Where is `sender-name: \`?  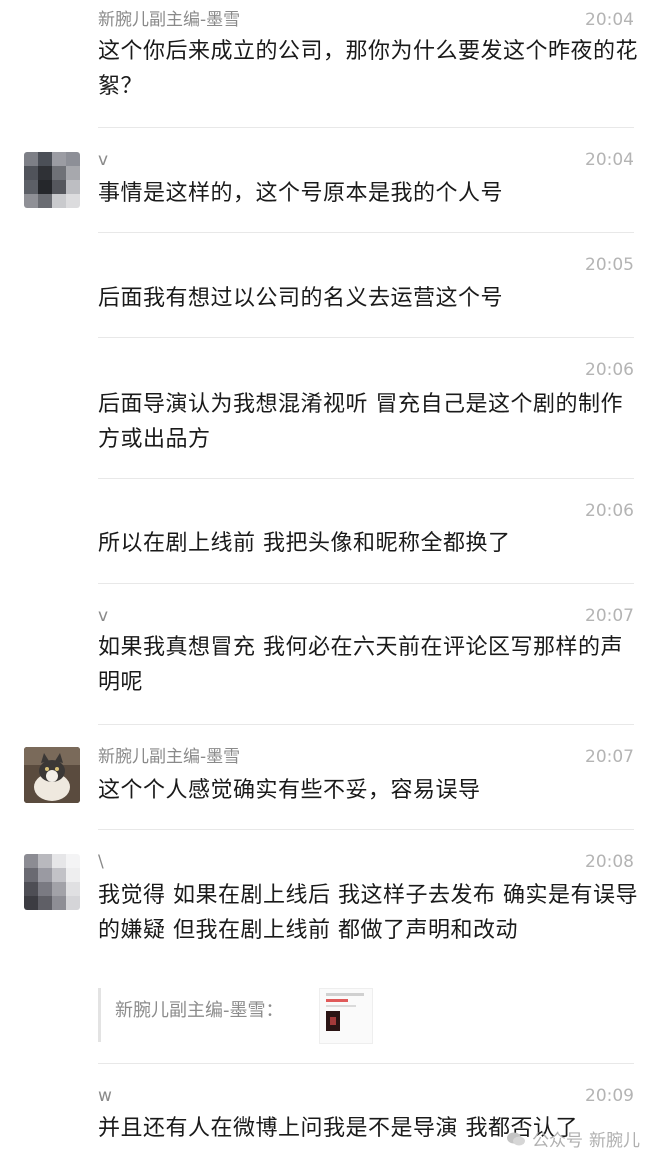 sender-name: \ is located at coordinates (101, 862).